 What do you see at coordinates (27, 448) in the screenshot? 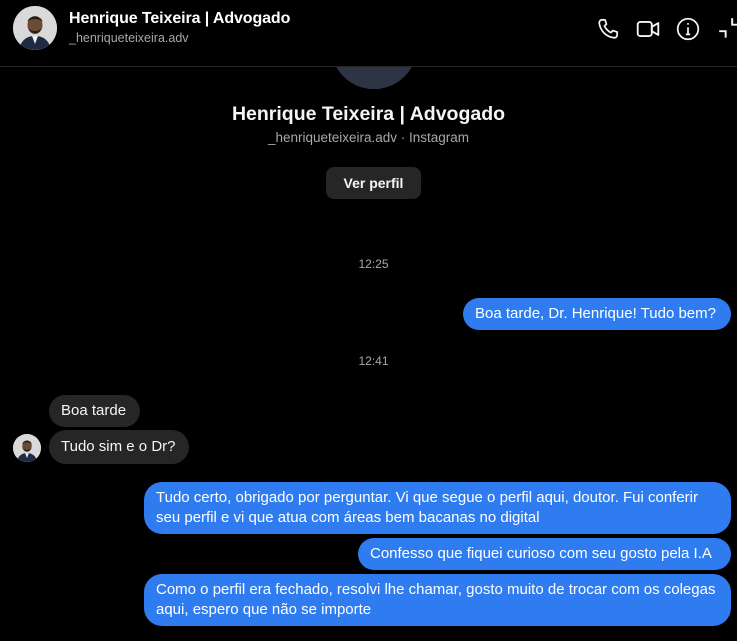
I see `sender-avatar` at bounding box center [27, 448].